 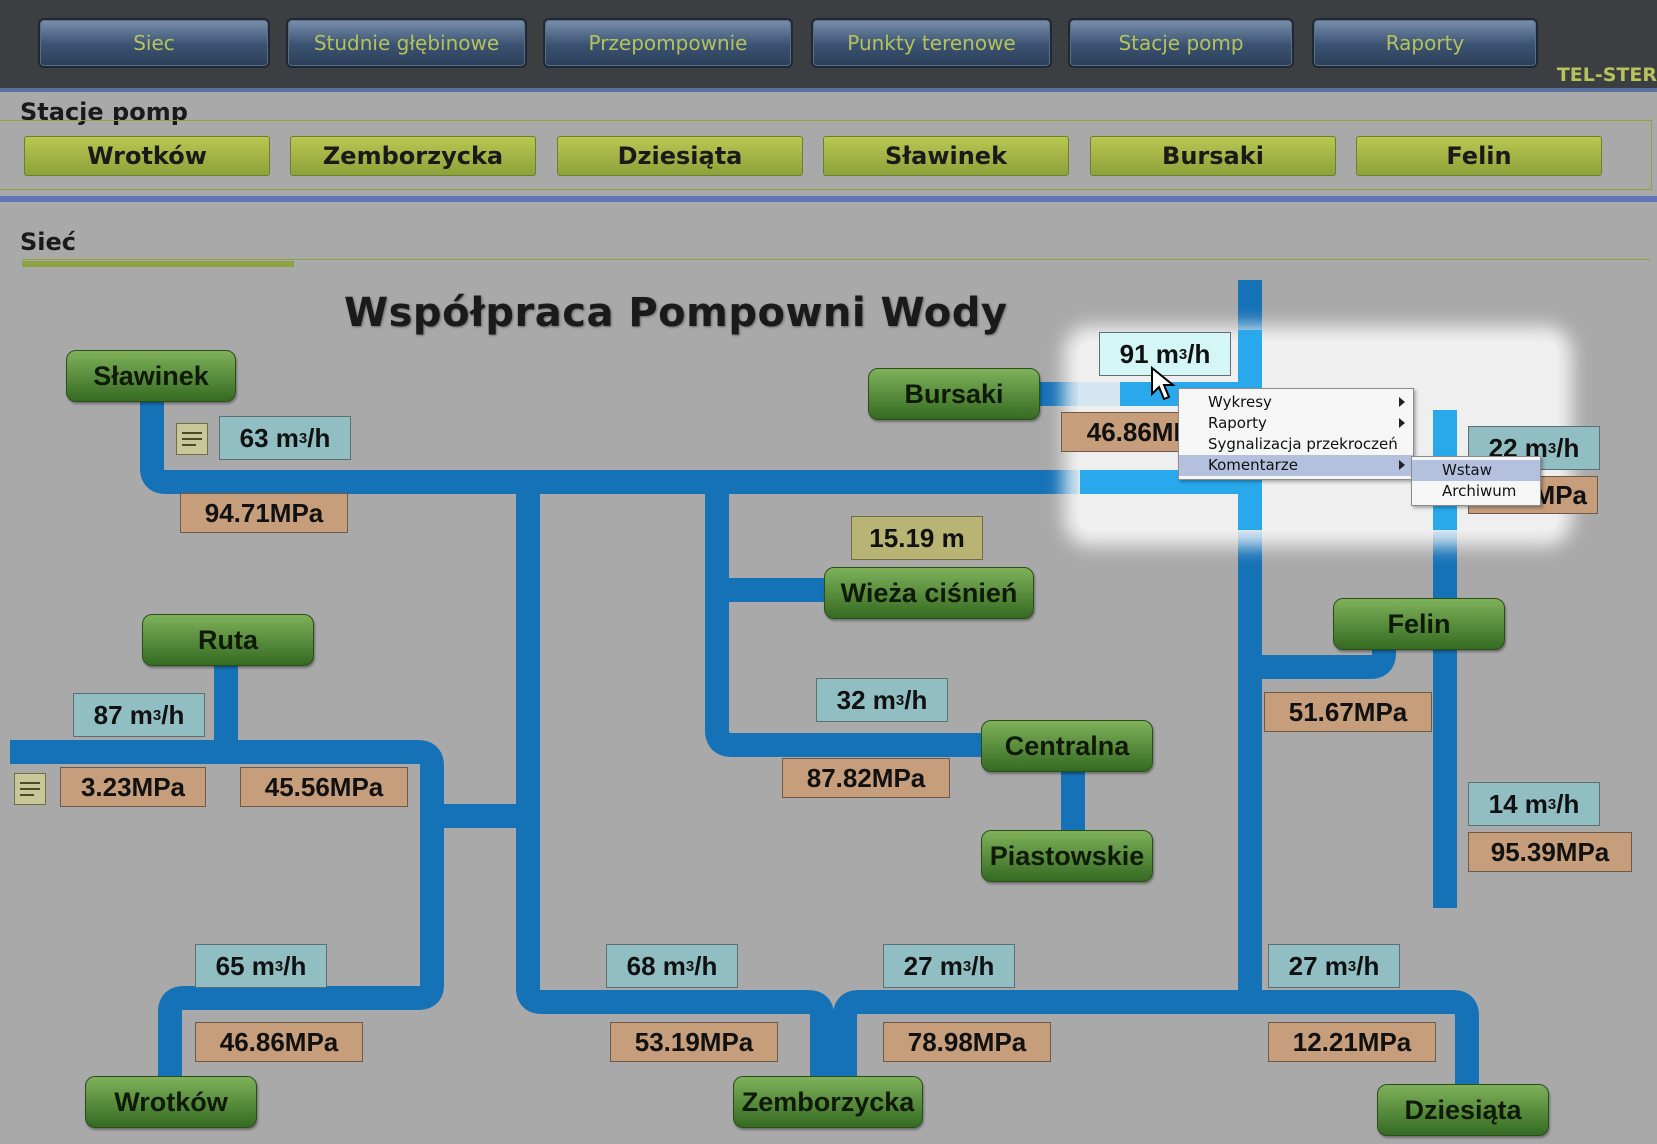 I want to click on flow-zemborzycka: 68 m 3/h, so click(x=672, y=966).